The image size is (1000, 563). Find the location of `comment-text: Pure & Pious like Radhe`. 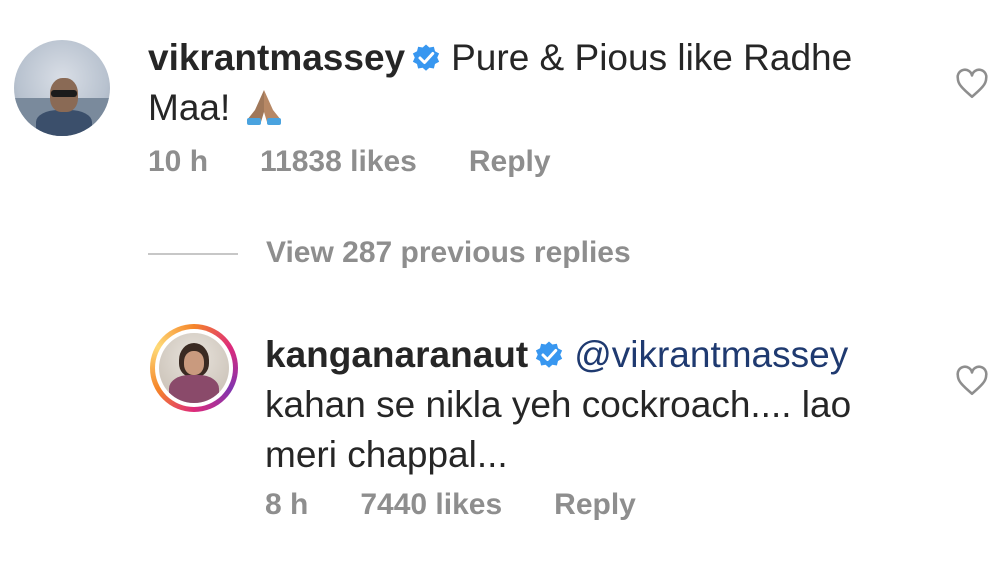

comment-text: Pure & Pious like Radhe is located at coordinates (652, 57).